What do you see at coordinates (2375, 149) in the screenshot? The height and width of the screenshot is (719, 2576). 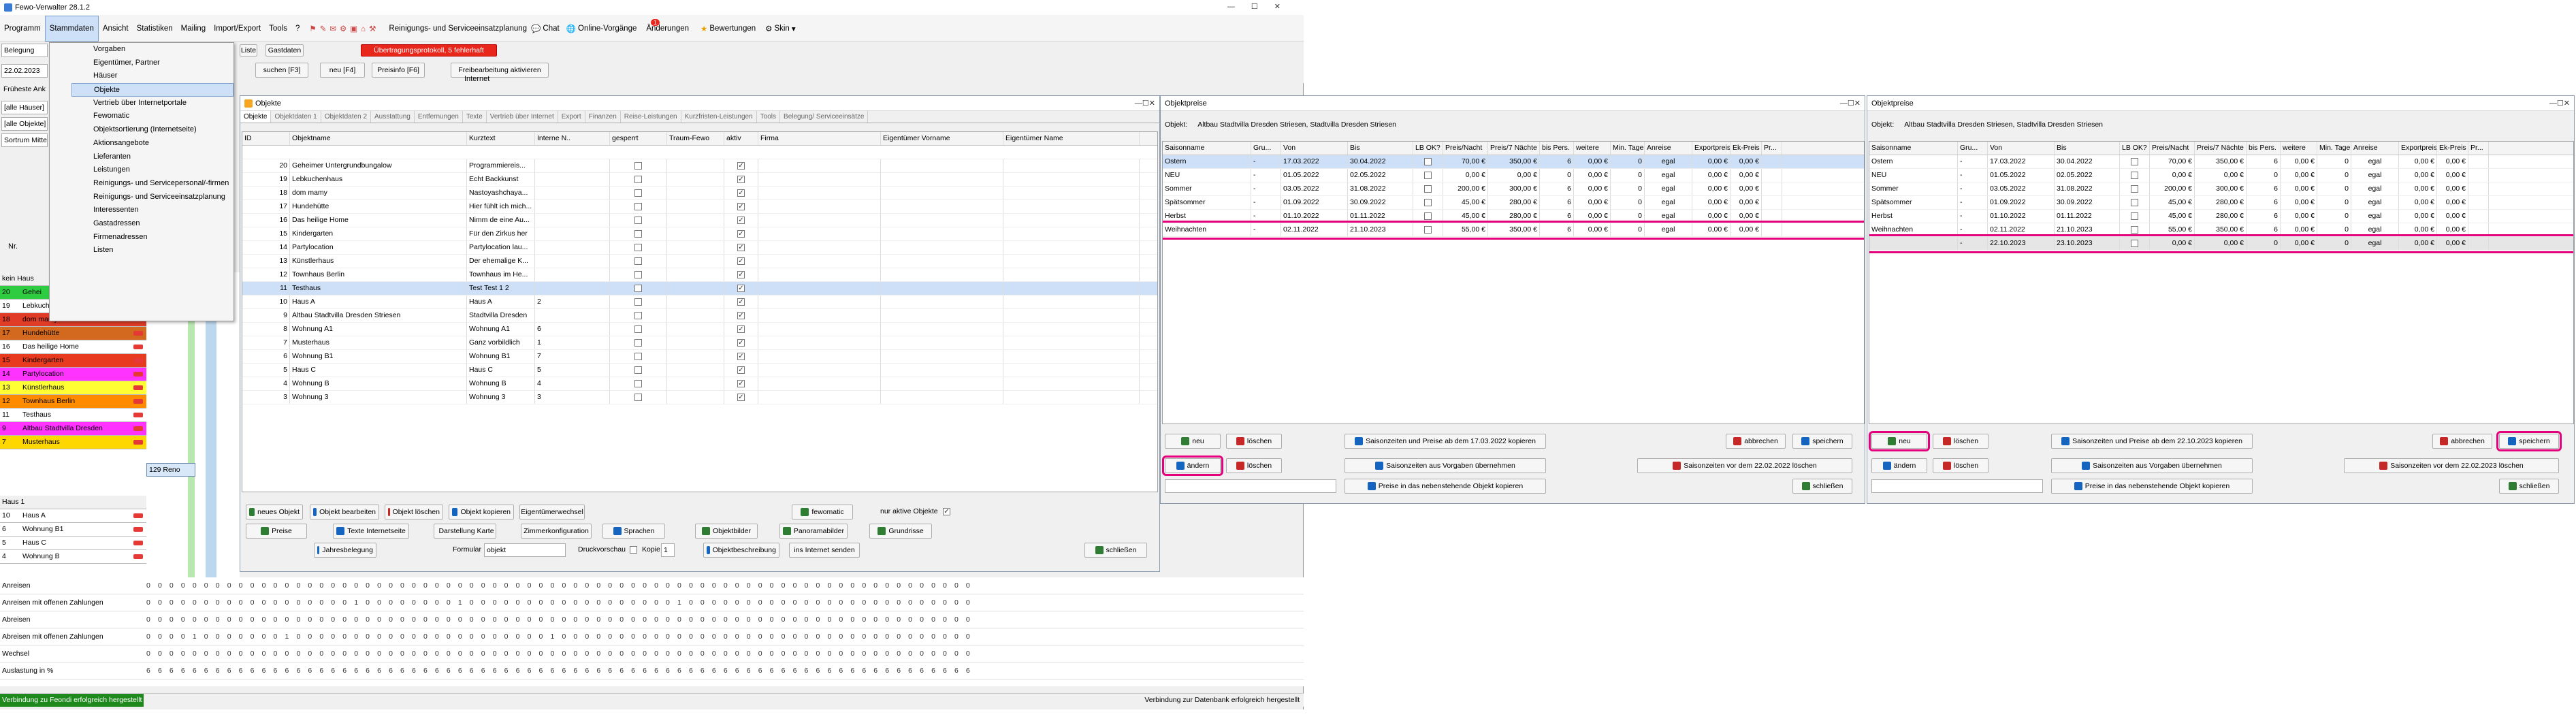 I see `column-header: Anreise` at bounding box center [2375, 149].